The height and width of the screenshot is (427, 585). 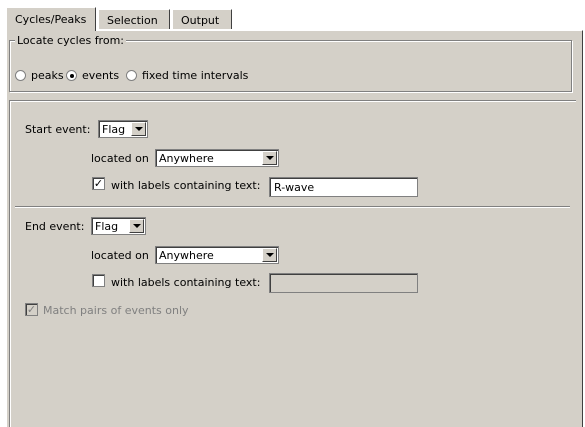 I want to click on end-event-type-value: Flag, so click(x=107, y=226).